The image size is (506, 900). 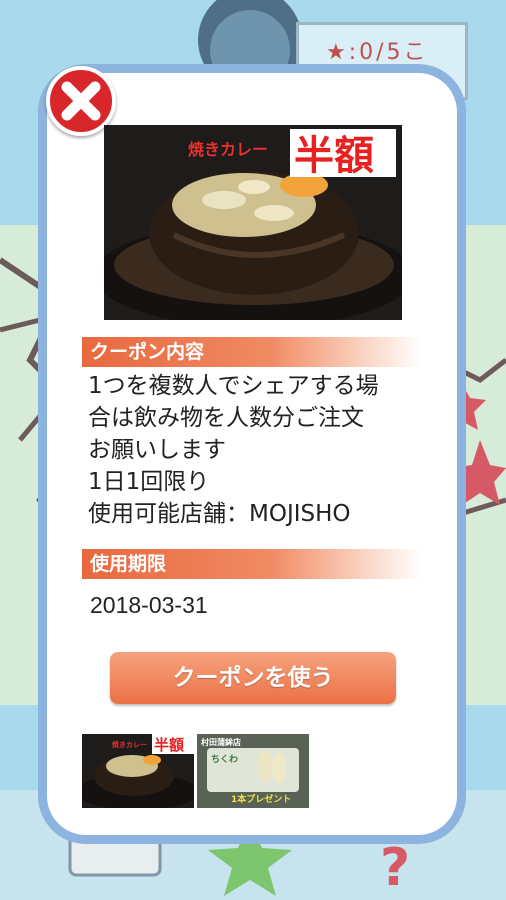 I want to click on coupon-thumbnail-chikuwa: 村田蒲鉾店 ちくわ 1本プレゼント, so click(x=253, y=771).